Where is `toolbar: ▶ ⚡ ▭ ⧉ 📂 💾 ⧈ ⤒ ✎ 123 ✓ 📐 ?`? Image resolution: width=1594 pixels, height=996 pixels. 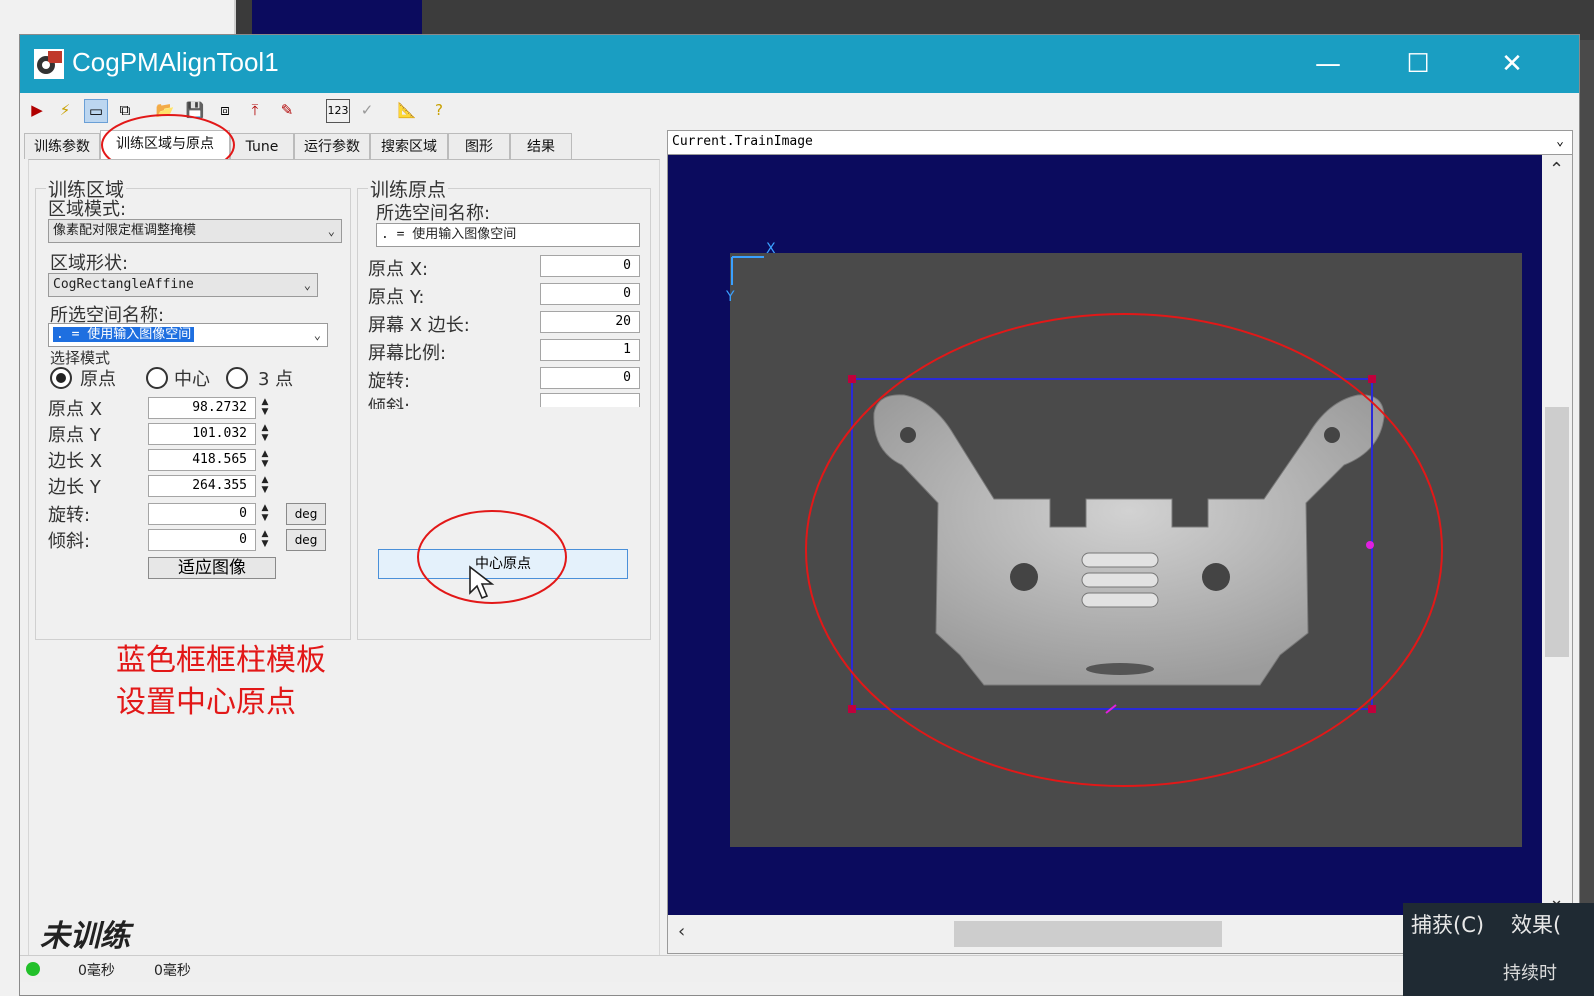 toolbar: ▶ ⚡ ▭ ⧉ 📂 💾 ⧈ ⤒ ✎ 123 ✓ 📐 ? is located at coordinates (799, 112).